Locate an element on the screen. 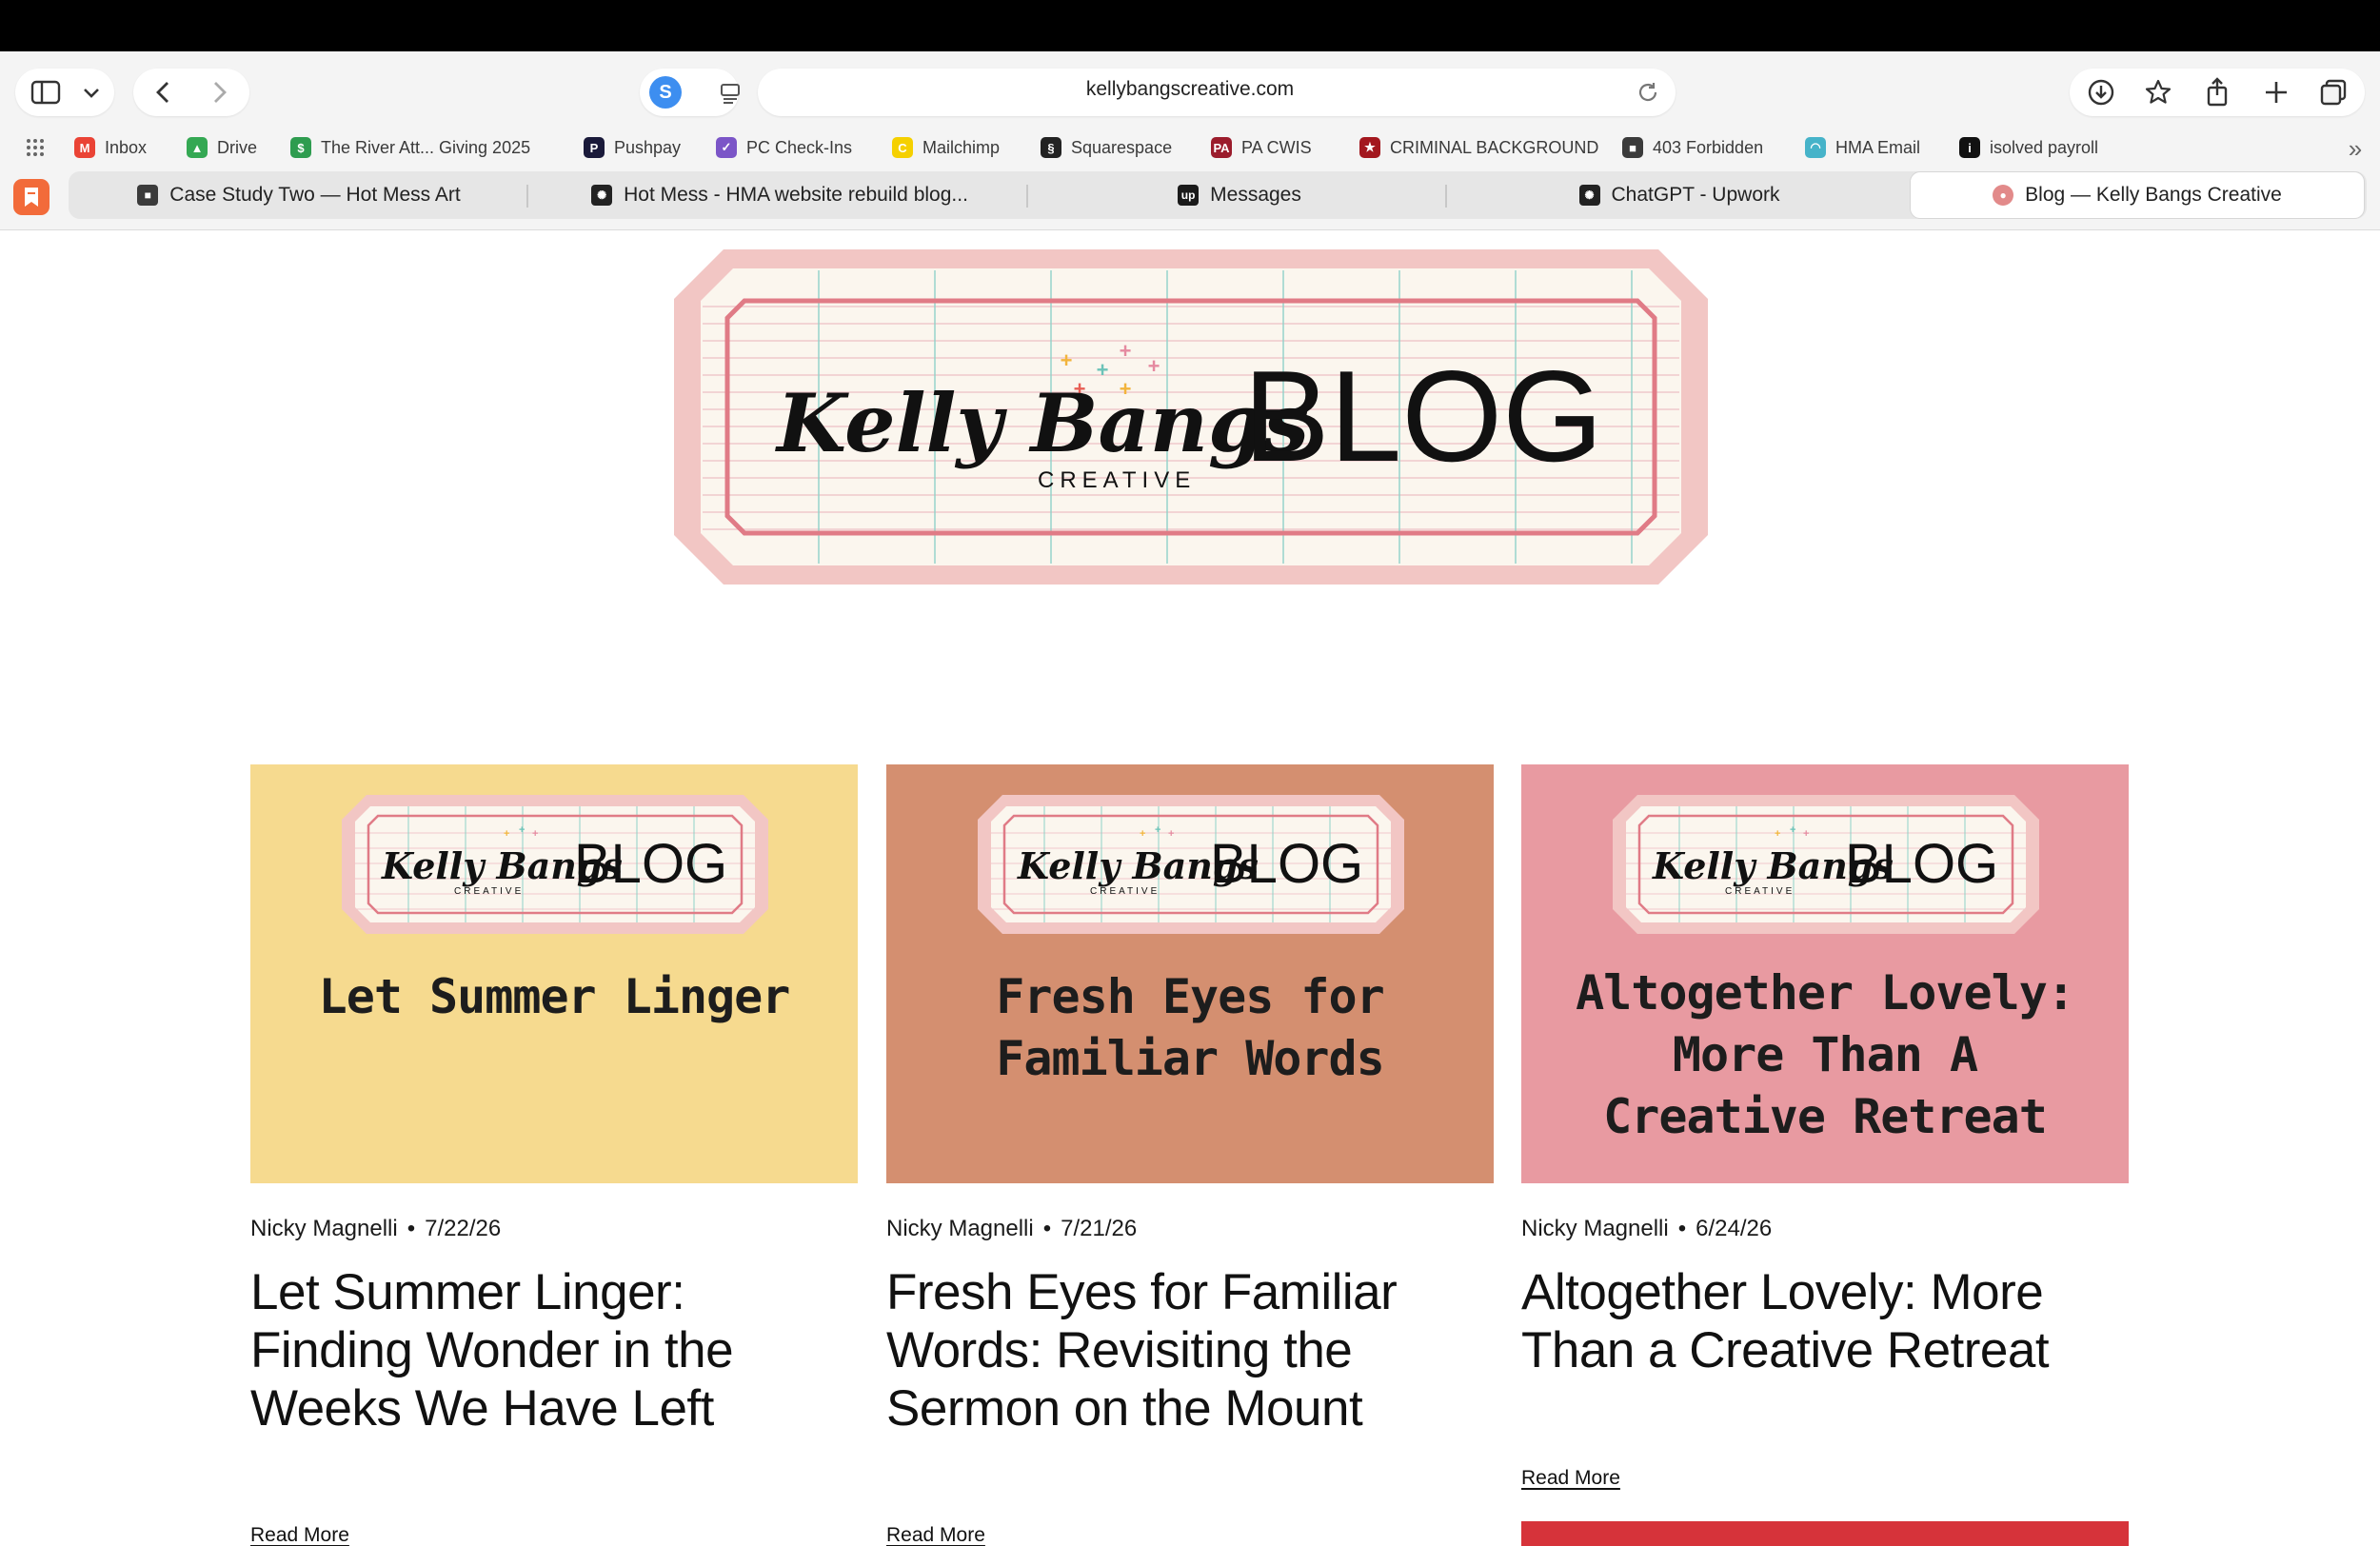  mini-blog-logo: + + +Kelly BangsCREATIVE BLOG is located at coordinates (1826, 864).